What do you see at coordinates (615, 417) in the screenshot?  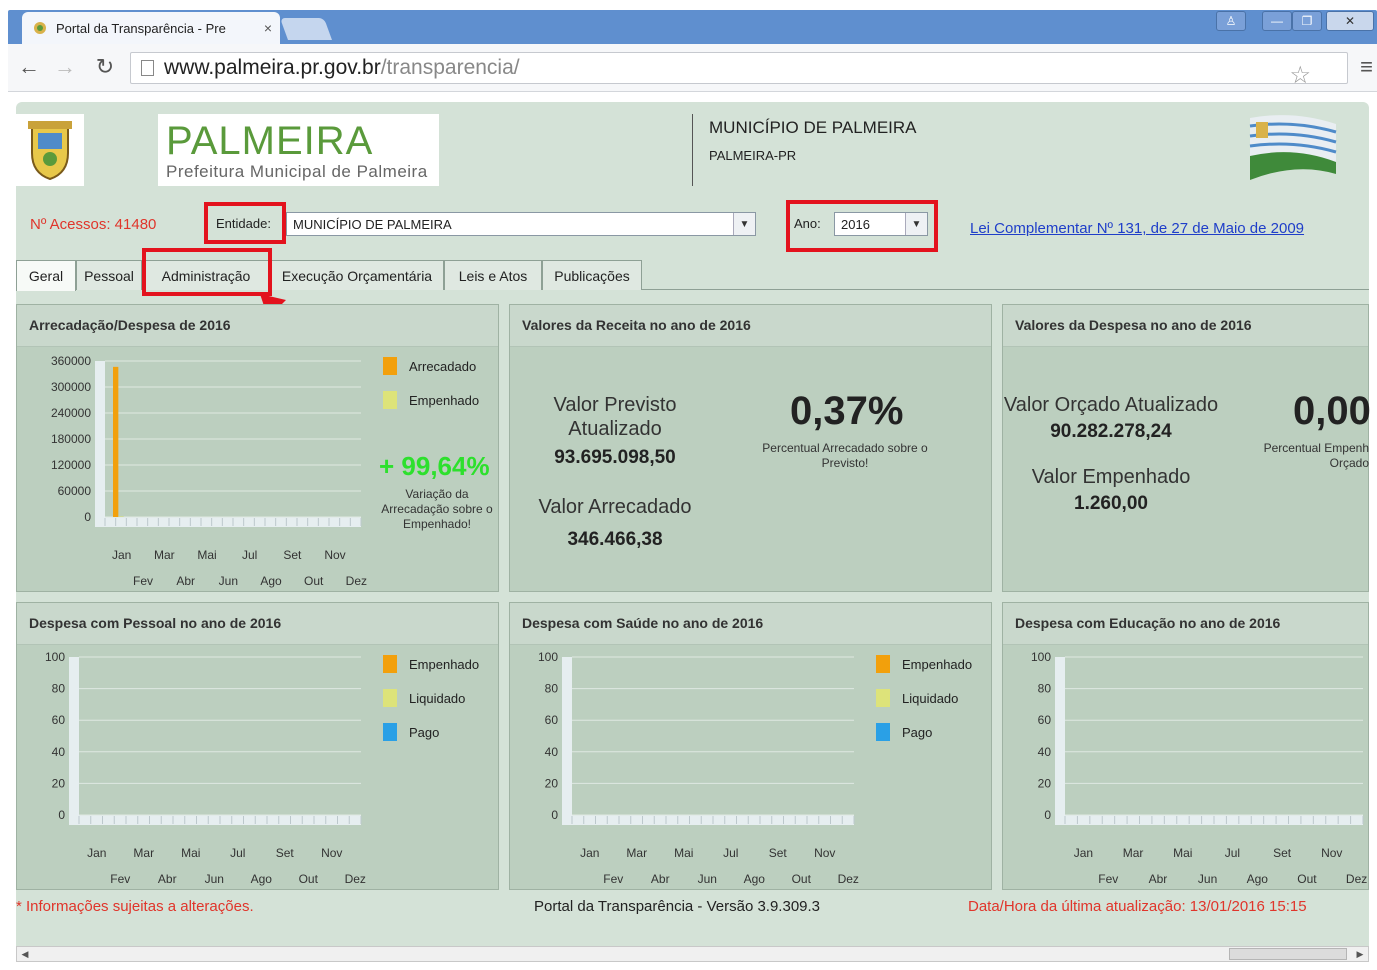 I see `previsto-label: Valor Previsto Atualizado` at bounding box center [615, 417].